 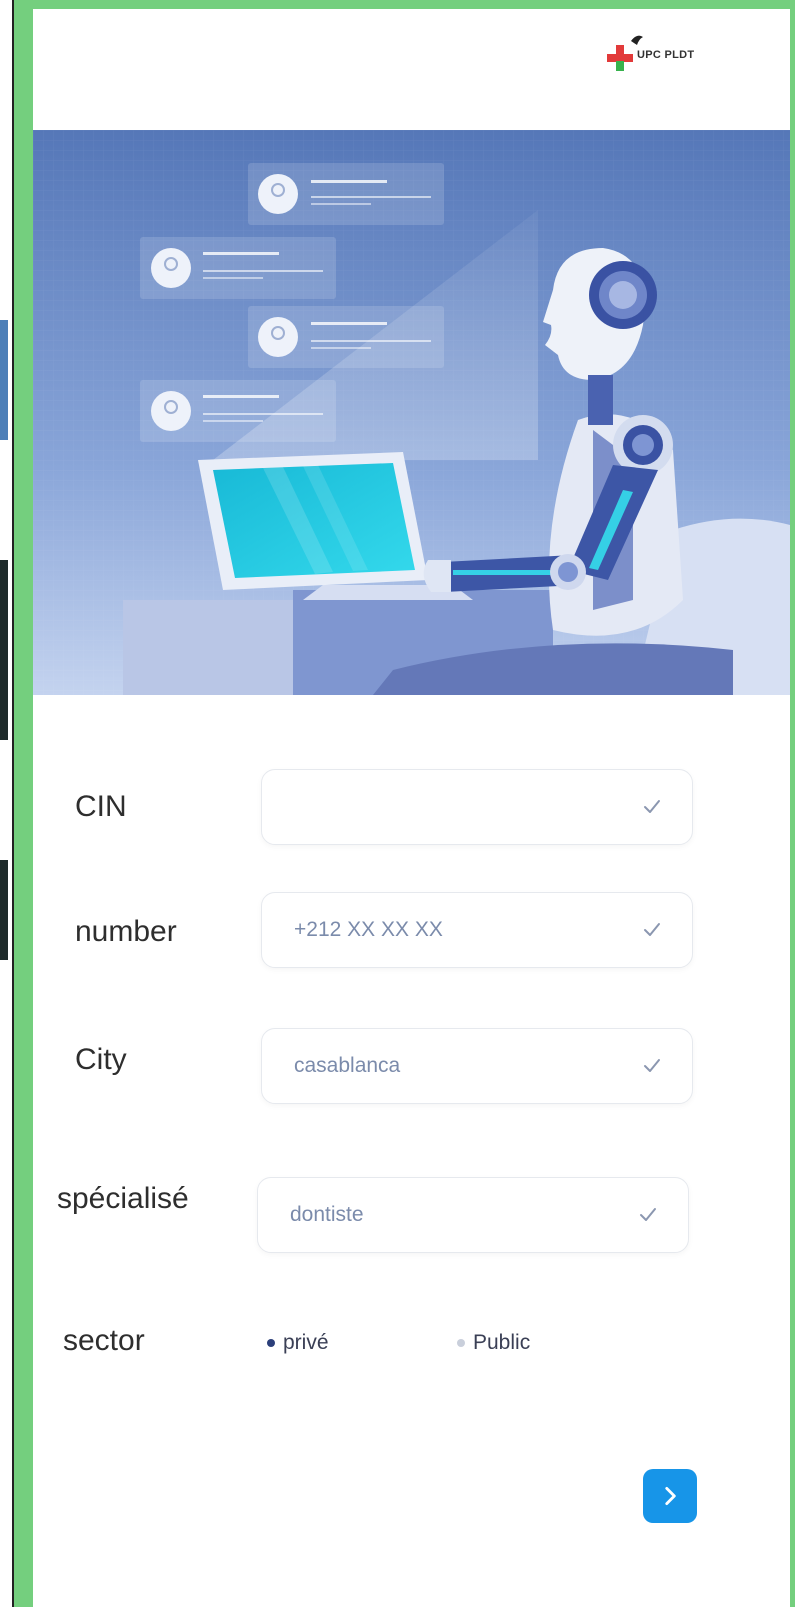 What do you see at coordinates (461, 1343) in the screenshot?
I see `radio-unselected-icon` at bounding box center [461, 1343].